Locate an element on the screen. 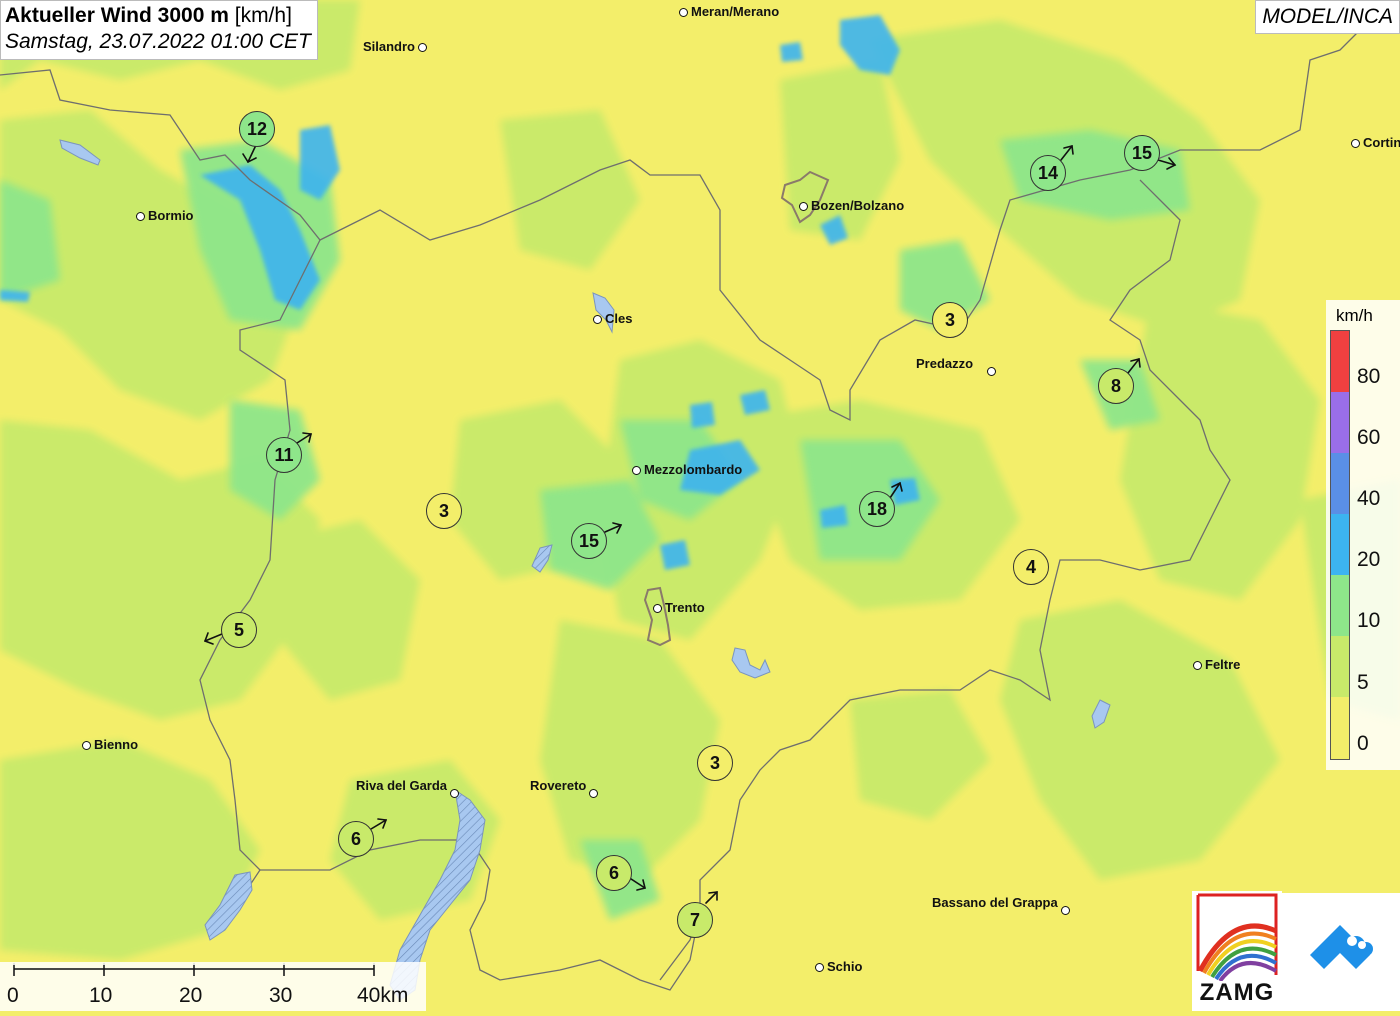  legend-tick: 60 is located at coordinates (1369, 437).